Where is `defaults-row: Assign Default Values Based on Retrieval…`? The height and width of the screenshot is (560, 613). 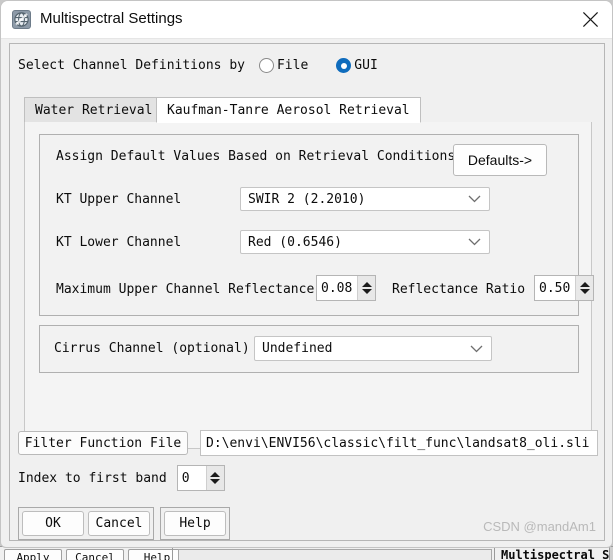 defaults-row: Assign Default Values Based on Retrieval… is located at coordinates (255, 156).